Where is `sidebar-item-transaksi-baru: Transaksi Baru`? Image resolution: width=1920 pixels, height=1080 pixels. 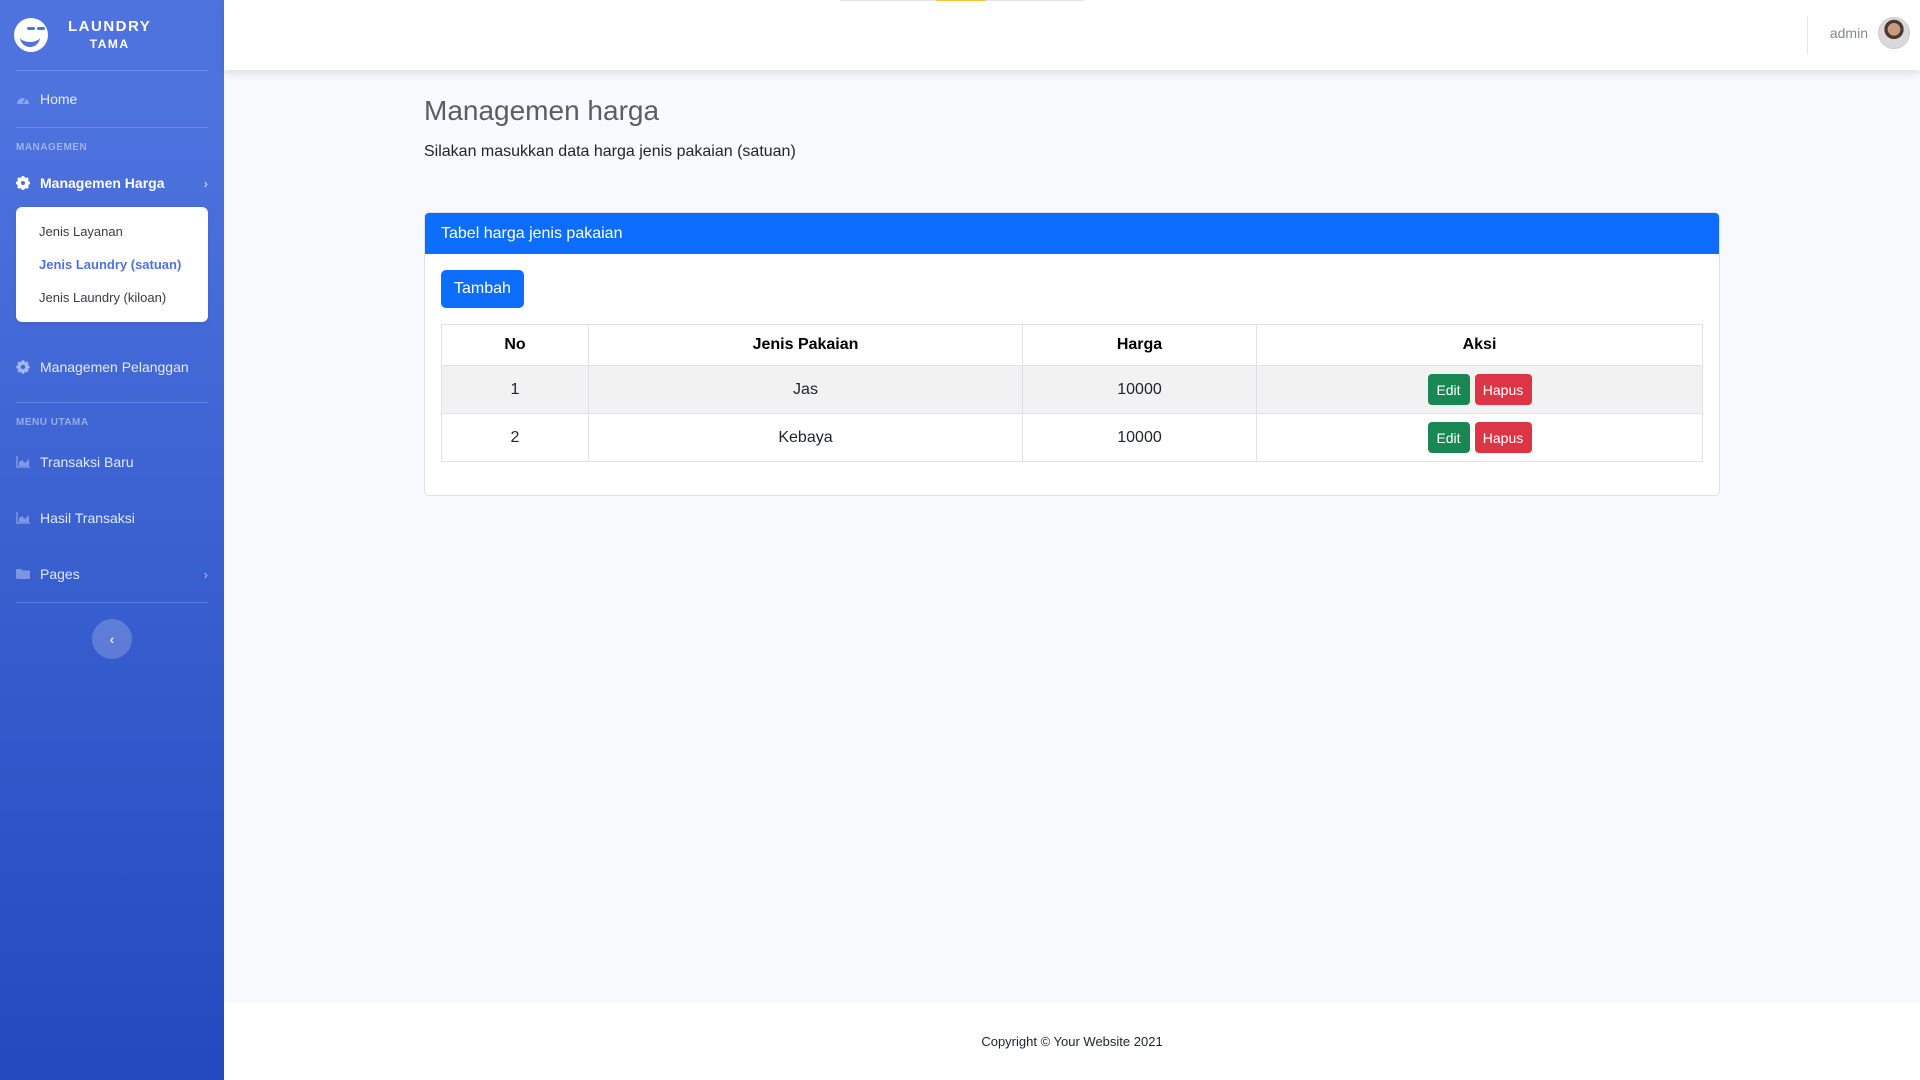
sidebar-item-transaksi-baru: Transaksi Baru is located at coordinates (112, 462).